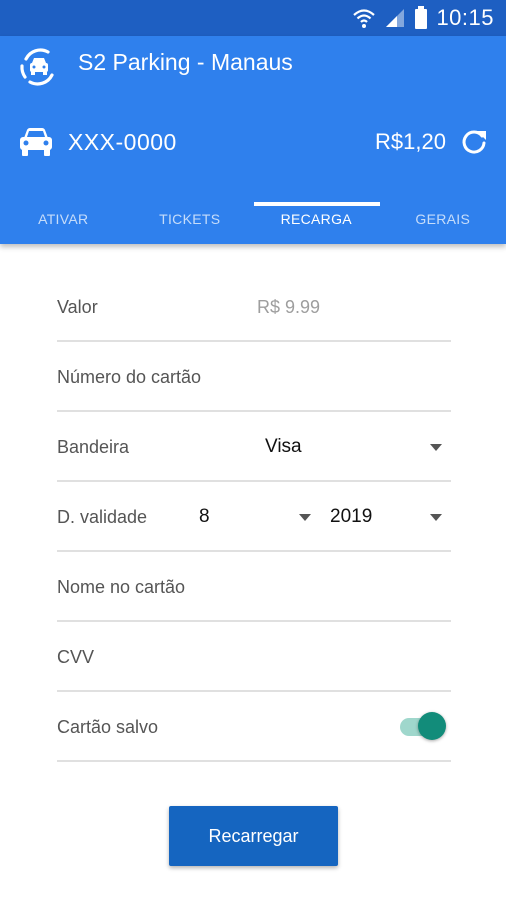  Describe the element at coordinates (36, 142) in the screenshot. I see `car-icon` at that location.